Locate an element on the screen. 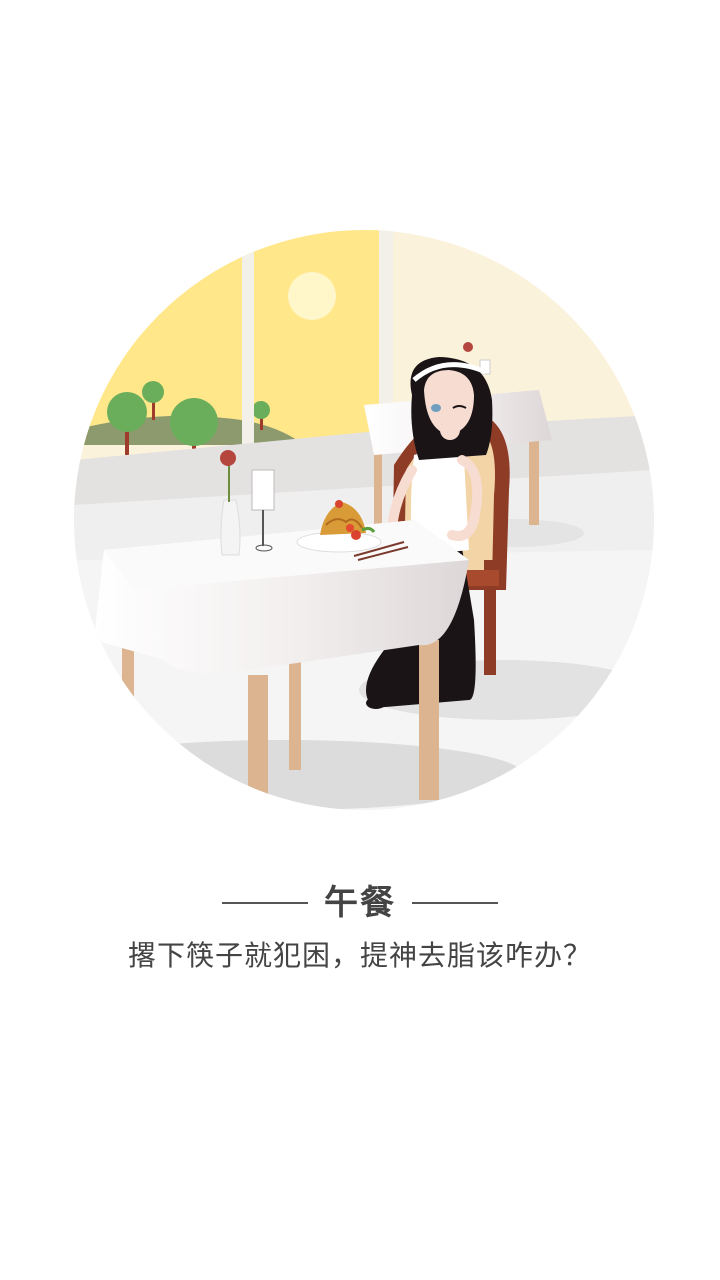 This screenshot has width=720, height=1280. title-left-line is located at coordinates (265, 903).